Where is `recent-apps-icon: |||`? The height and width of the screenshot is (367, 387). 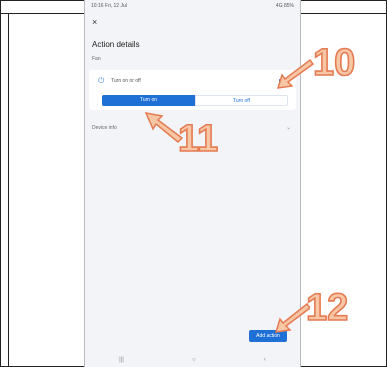
recent-apps-icon: ||| is located at coordinates (121, 360).